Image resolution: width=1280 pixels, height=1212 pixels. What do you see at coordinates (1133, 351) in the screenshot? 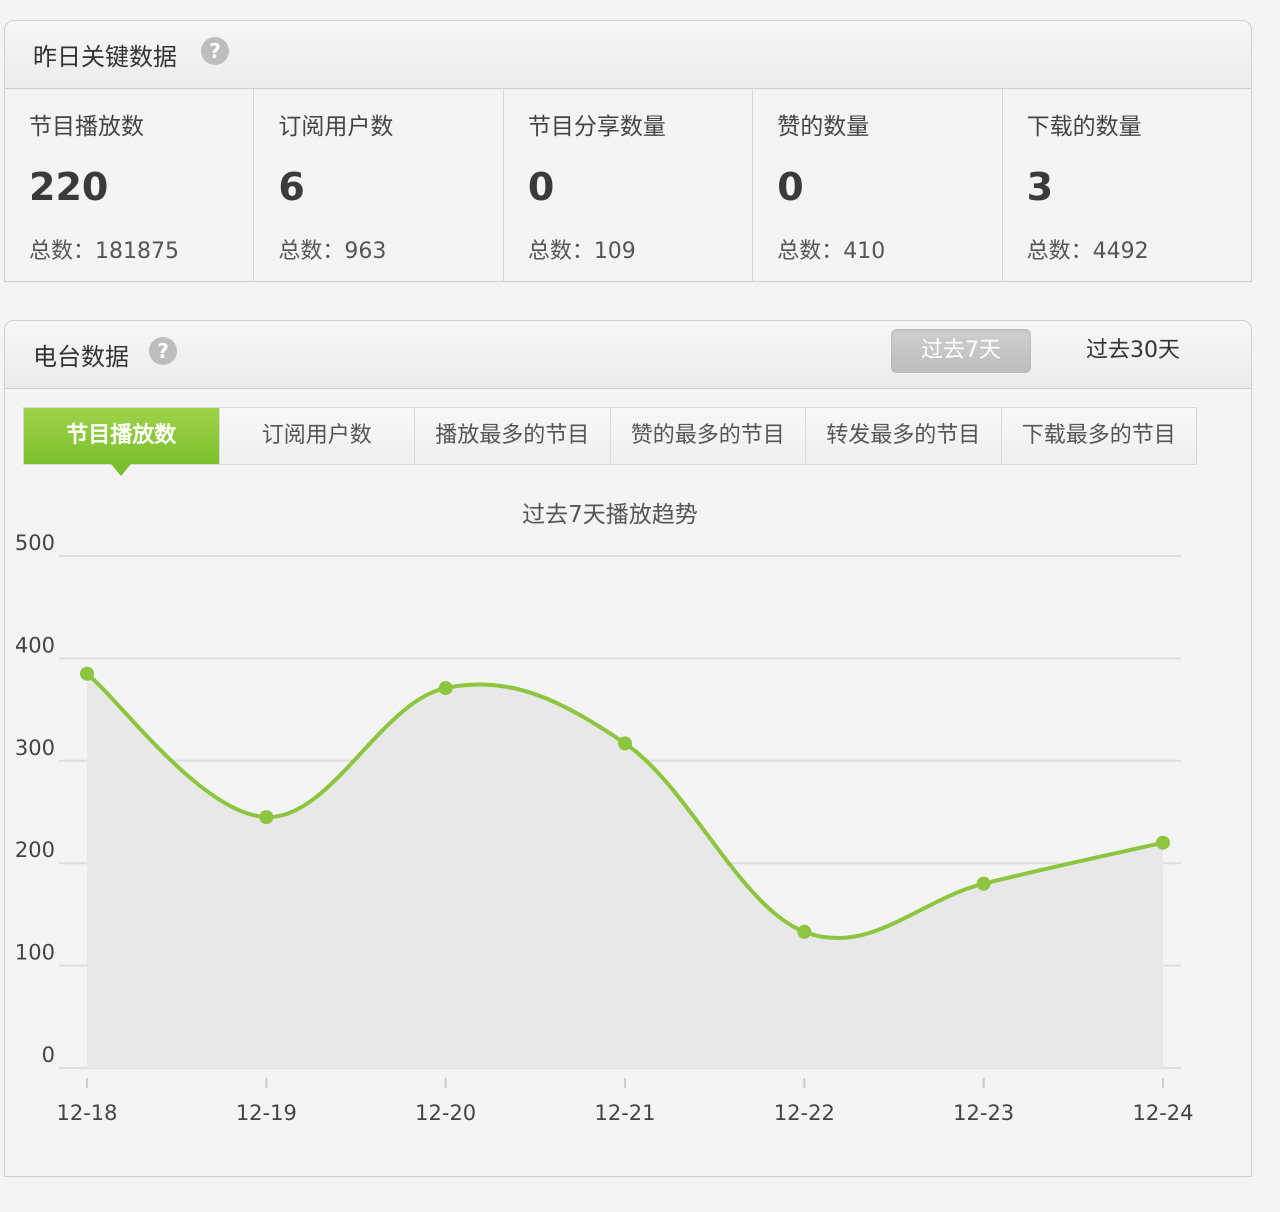
I see `range-30days-button: 过去30天` at bounding box center [1133, 351].